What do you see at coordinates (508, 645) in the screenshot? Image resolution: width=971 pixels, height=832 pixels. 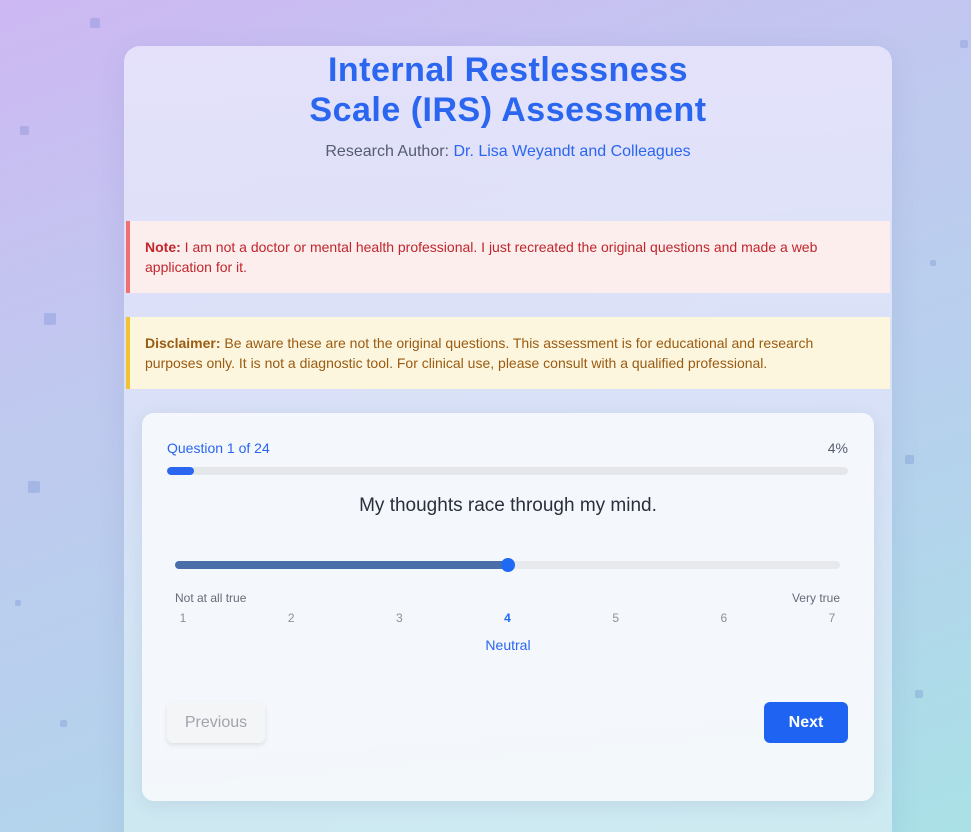 I see `selected-value-label: Neutral` at bounding box center [508, 645].